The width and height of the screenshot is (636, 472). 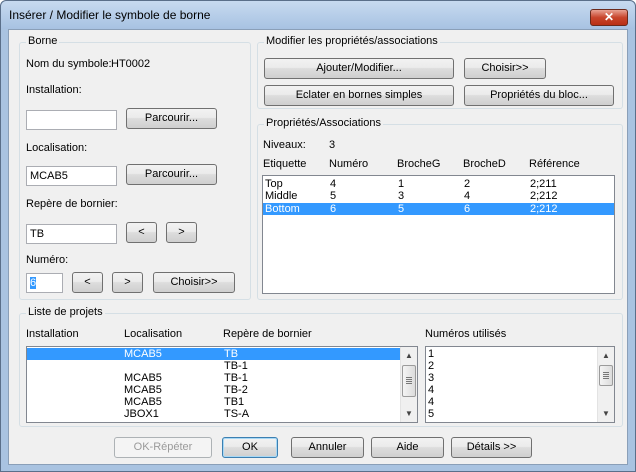 I want to click on props-col-reference: Référence, so click(x=554, y=164).